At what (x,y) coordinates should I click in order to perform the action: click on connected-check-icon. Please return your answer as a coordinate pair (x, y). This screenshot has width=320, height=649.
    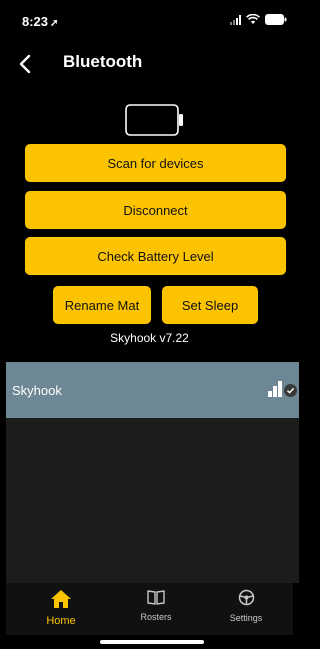
    Looking at the image, I should click on (290, 390).